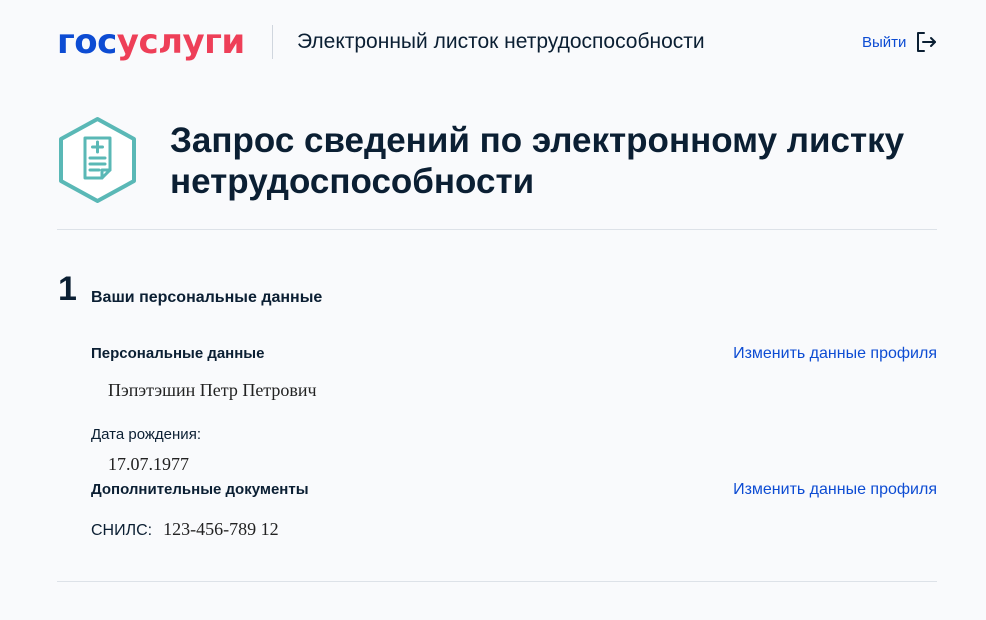 This screenshot has height=620, width=986. I want to click on birth-date-value: 17.07.1977, so click(148, 464).